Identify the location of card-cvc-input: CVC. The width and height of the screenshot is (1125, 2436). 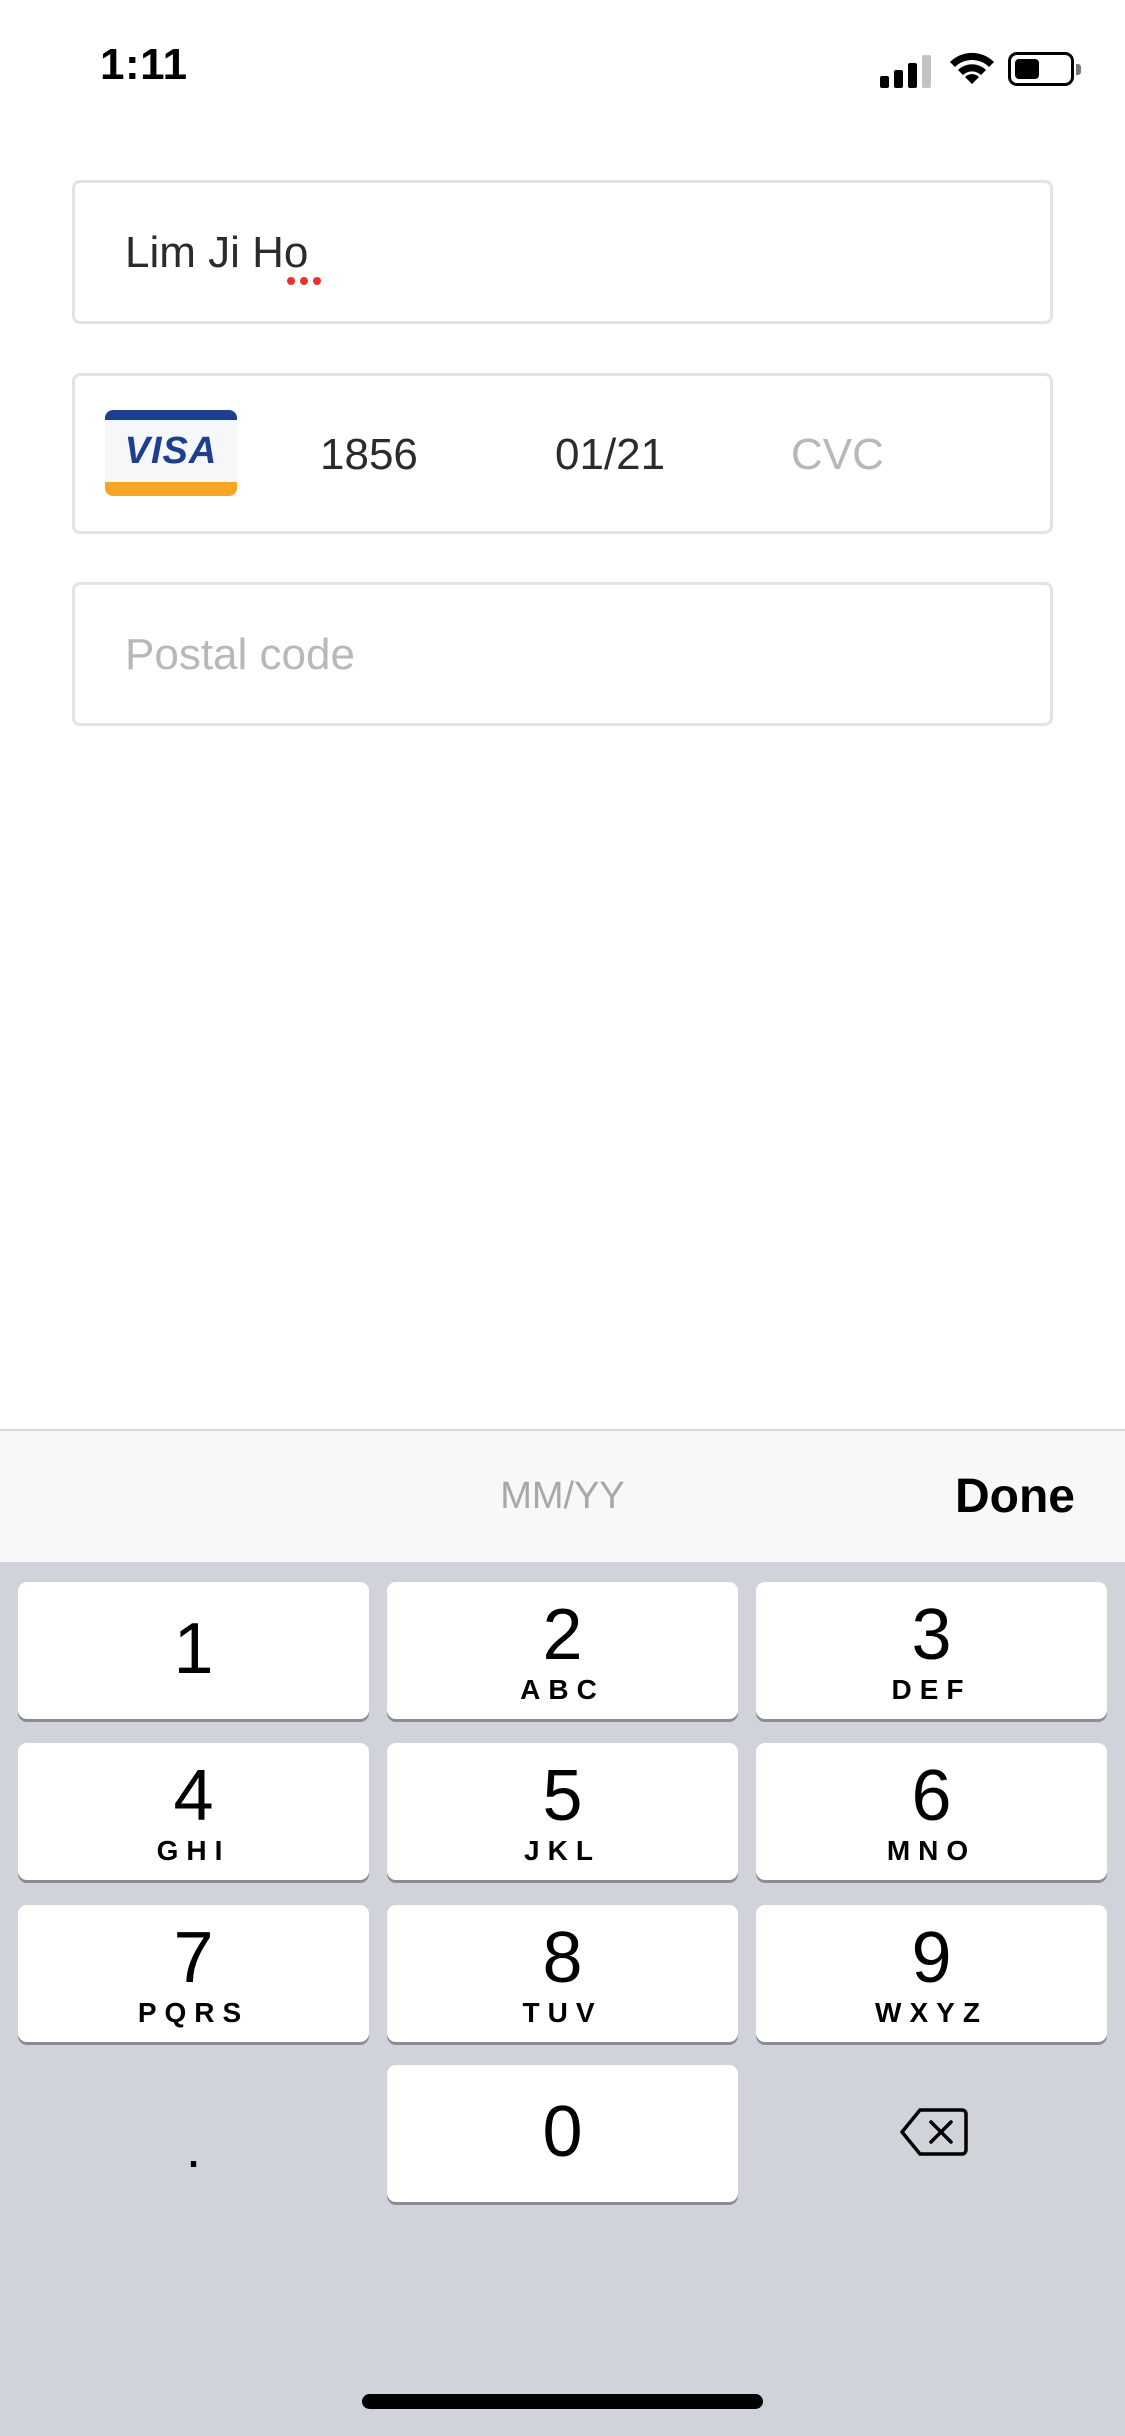
(837, 455).